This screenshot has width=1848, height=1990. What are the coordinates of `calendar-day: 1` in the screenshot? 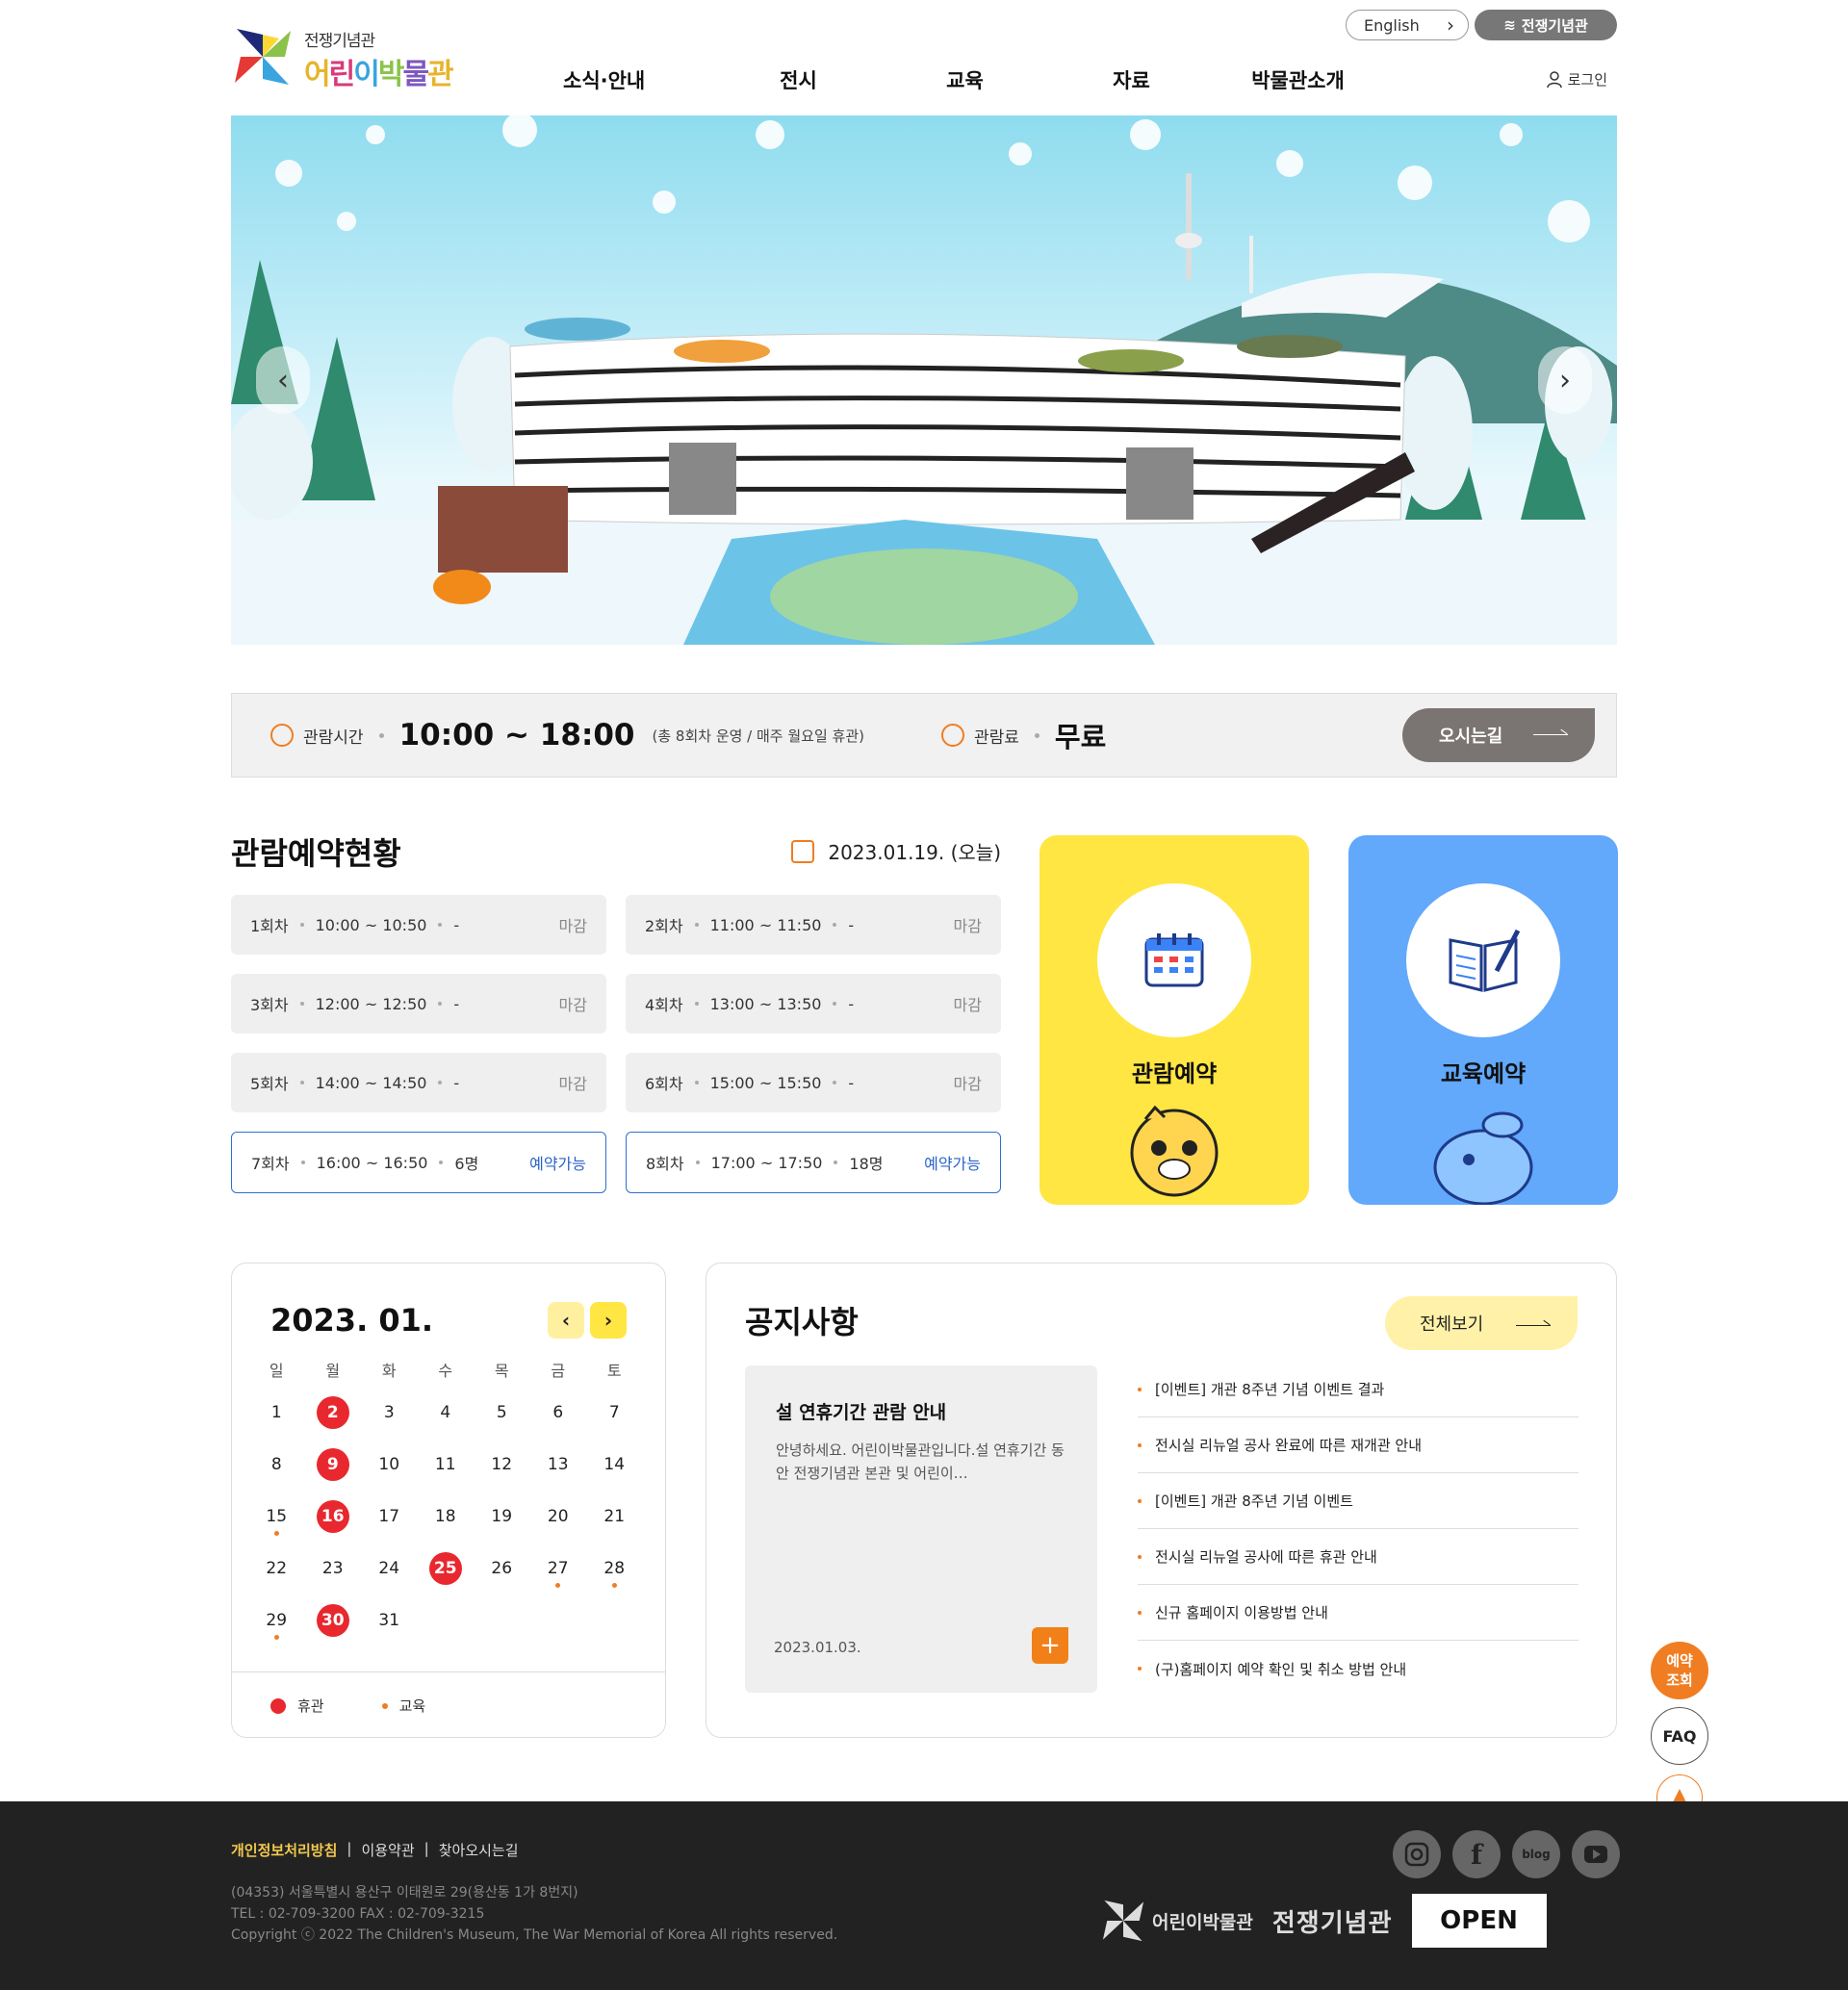 It's located at (276, 1422).